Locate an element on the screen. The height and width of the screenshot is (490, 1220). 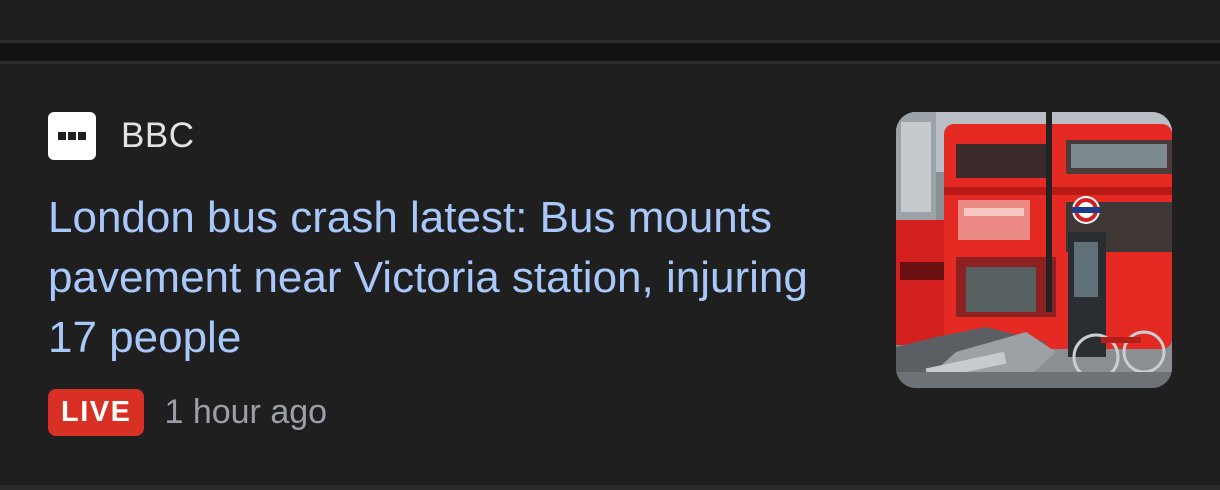
source-row: BBC is located at coordinates (121, 136).